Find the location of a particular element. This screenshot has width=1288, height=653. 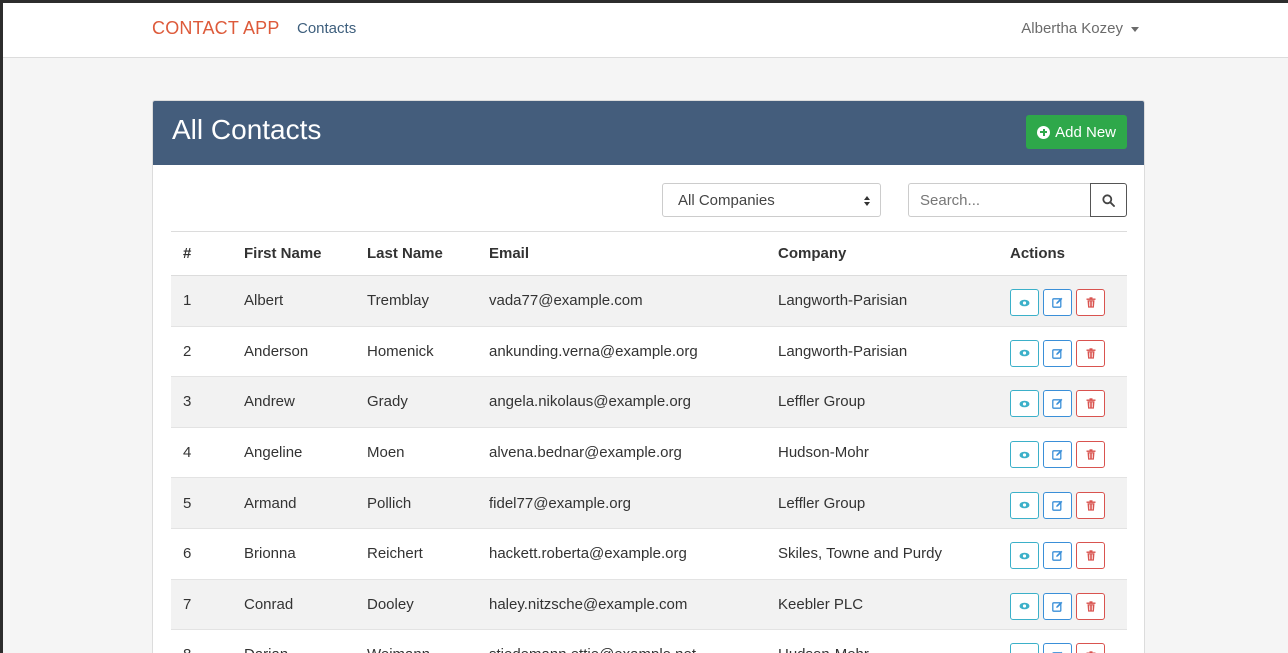

select-arrows-icon is located at coordinates (867, 201).